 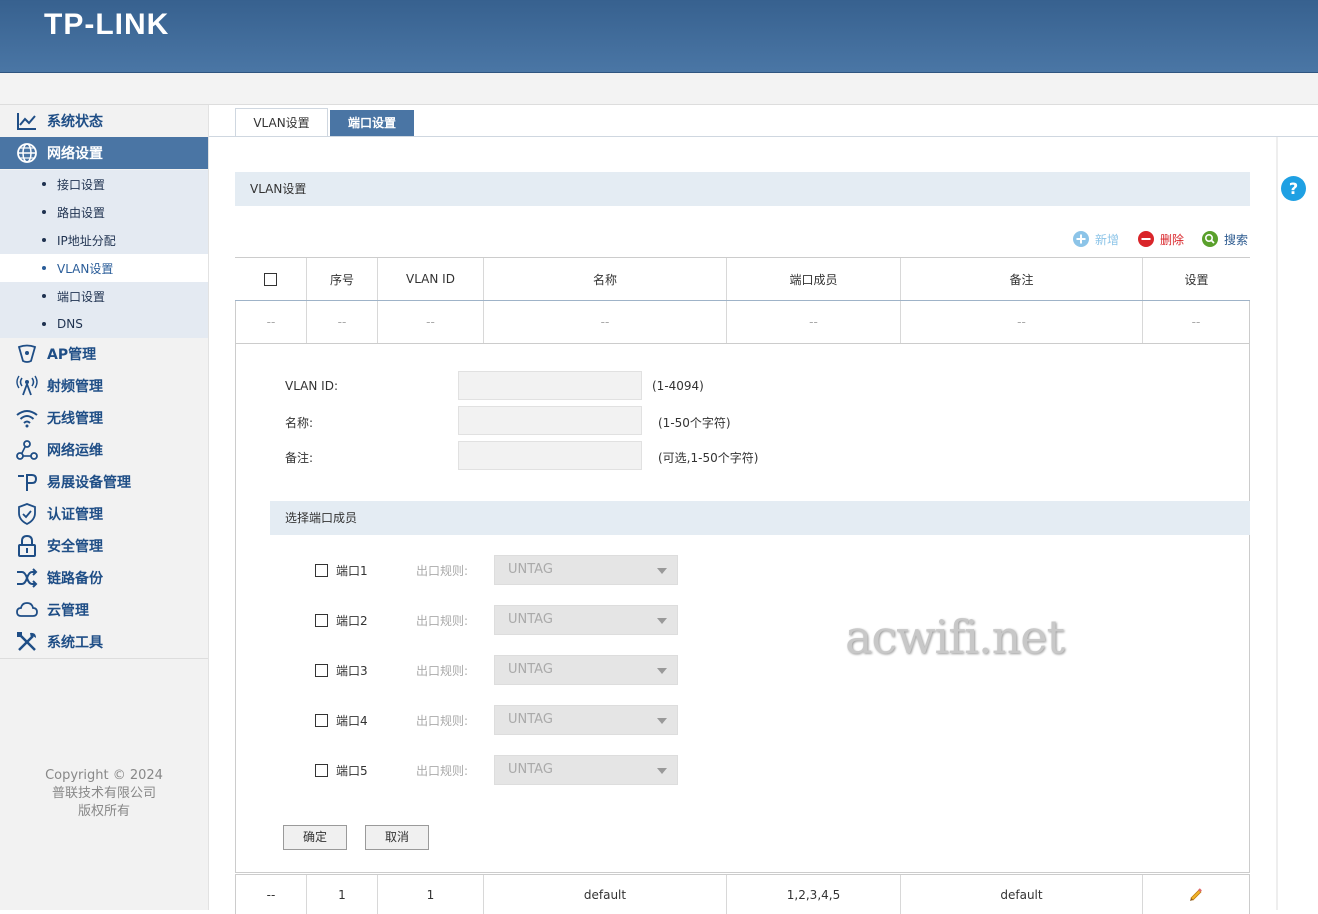 I want to click on cell-settings, so click(x=1196, y=894).